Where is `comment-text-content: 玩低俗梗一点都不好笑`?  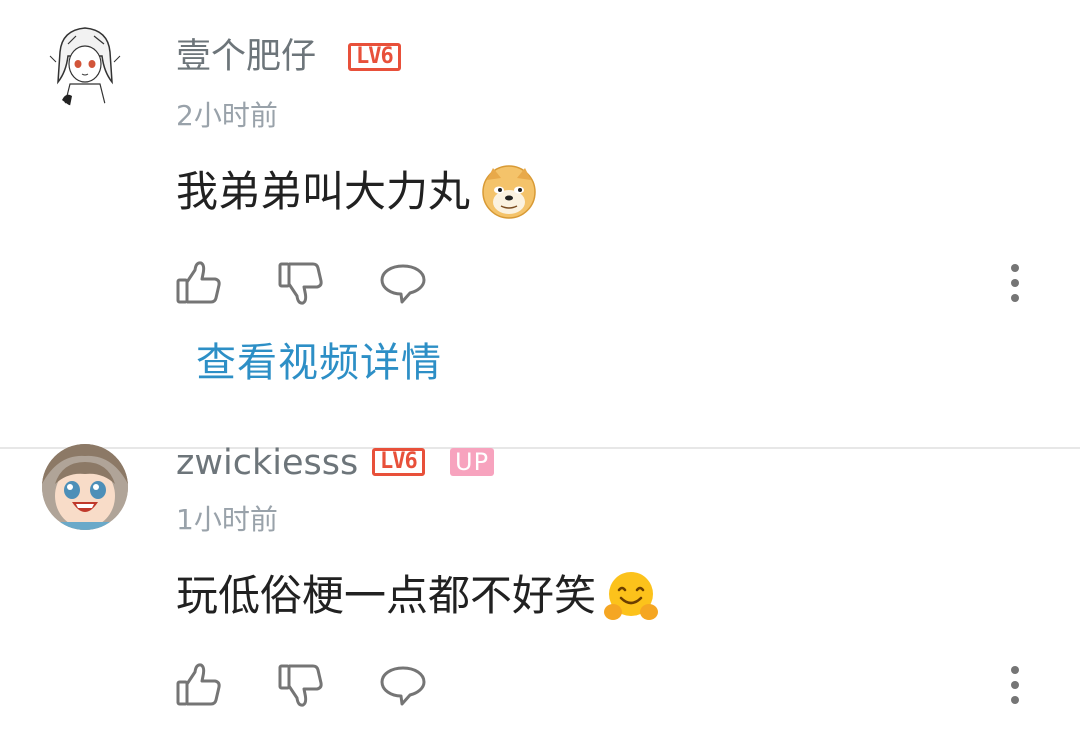
comment-text-content: 玩低俗梗一点都不好笑 is located at coordinates (386, 595).